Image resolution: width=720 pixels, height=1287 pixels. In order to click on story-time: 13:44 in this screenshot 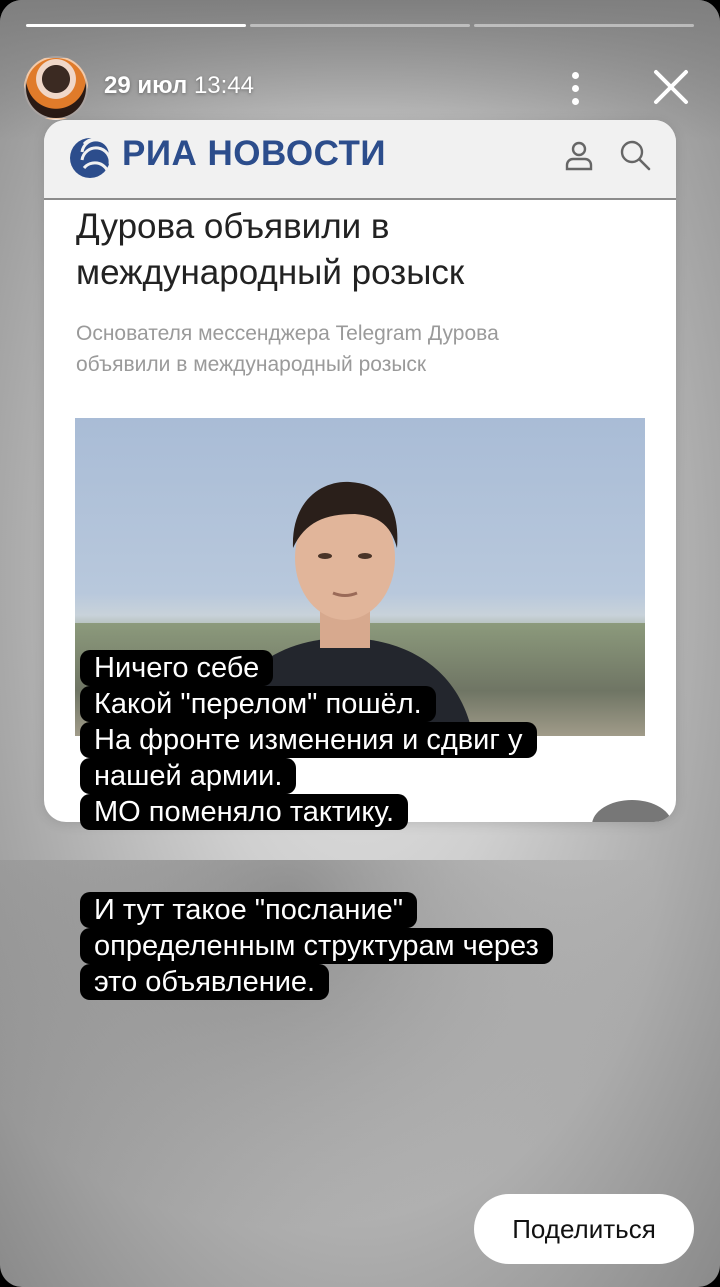, I will do `click(223, 85)`.